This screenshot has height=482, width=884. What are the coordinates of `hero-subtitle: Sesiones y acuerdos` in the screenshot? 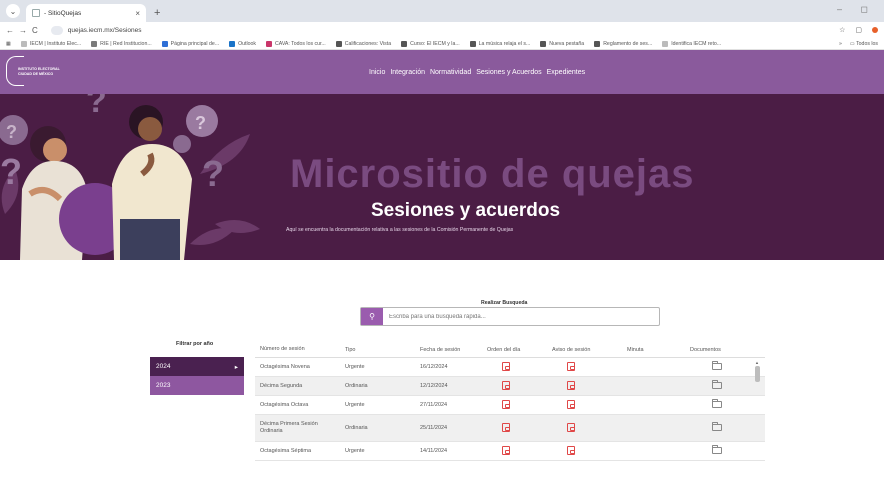 It's located at (466, 210).